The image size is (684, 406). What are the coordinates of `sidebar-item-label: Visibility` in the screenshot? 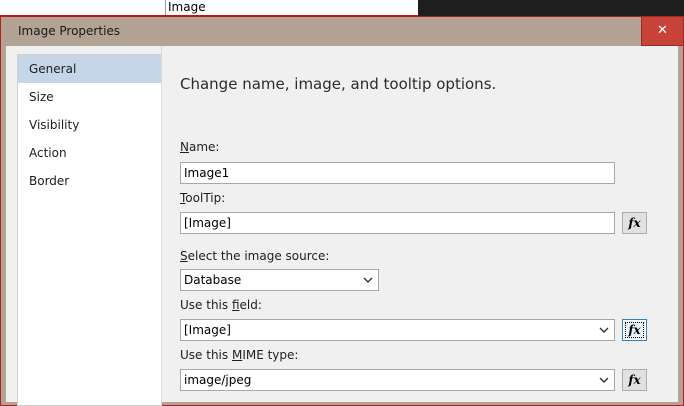 It's located at (54, 125).